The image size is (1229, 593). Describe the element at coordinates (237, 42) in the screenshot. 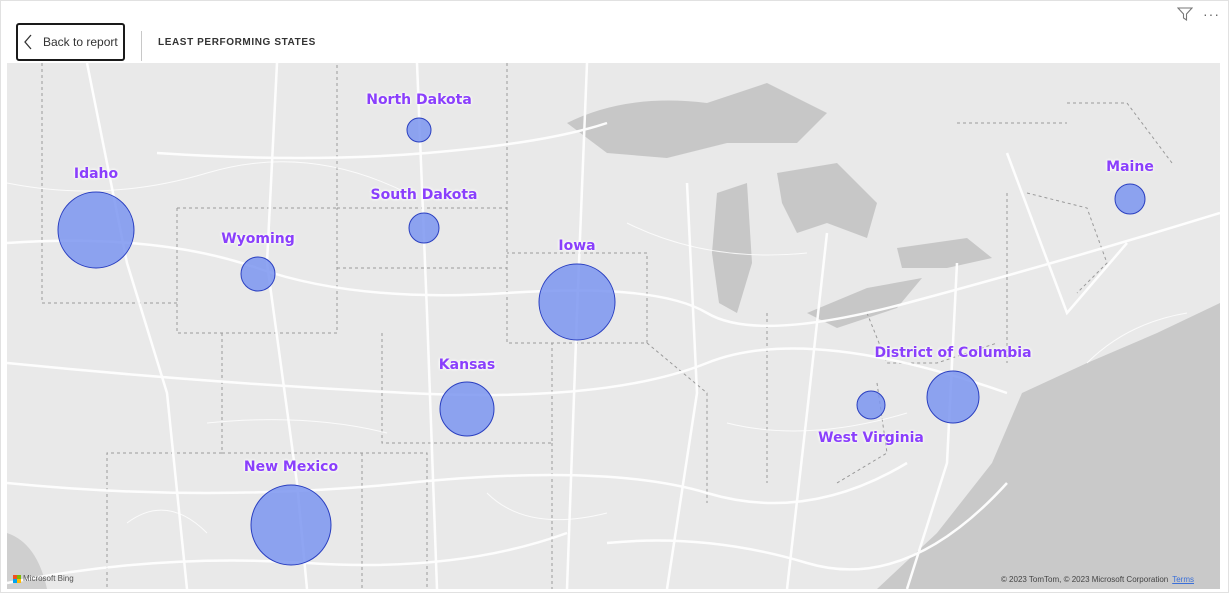

I see `page-title: LEAST PERFORMING STATES` at that location.